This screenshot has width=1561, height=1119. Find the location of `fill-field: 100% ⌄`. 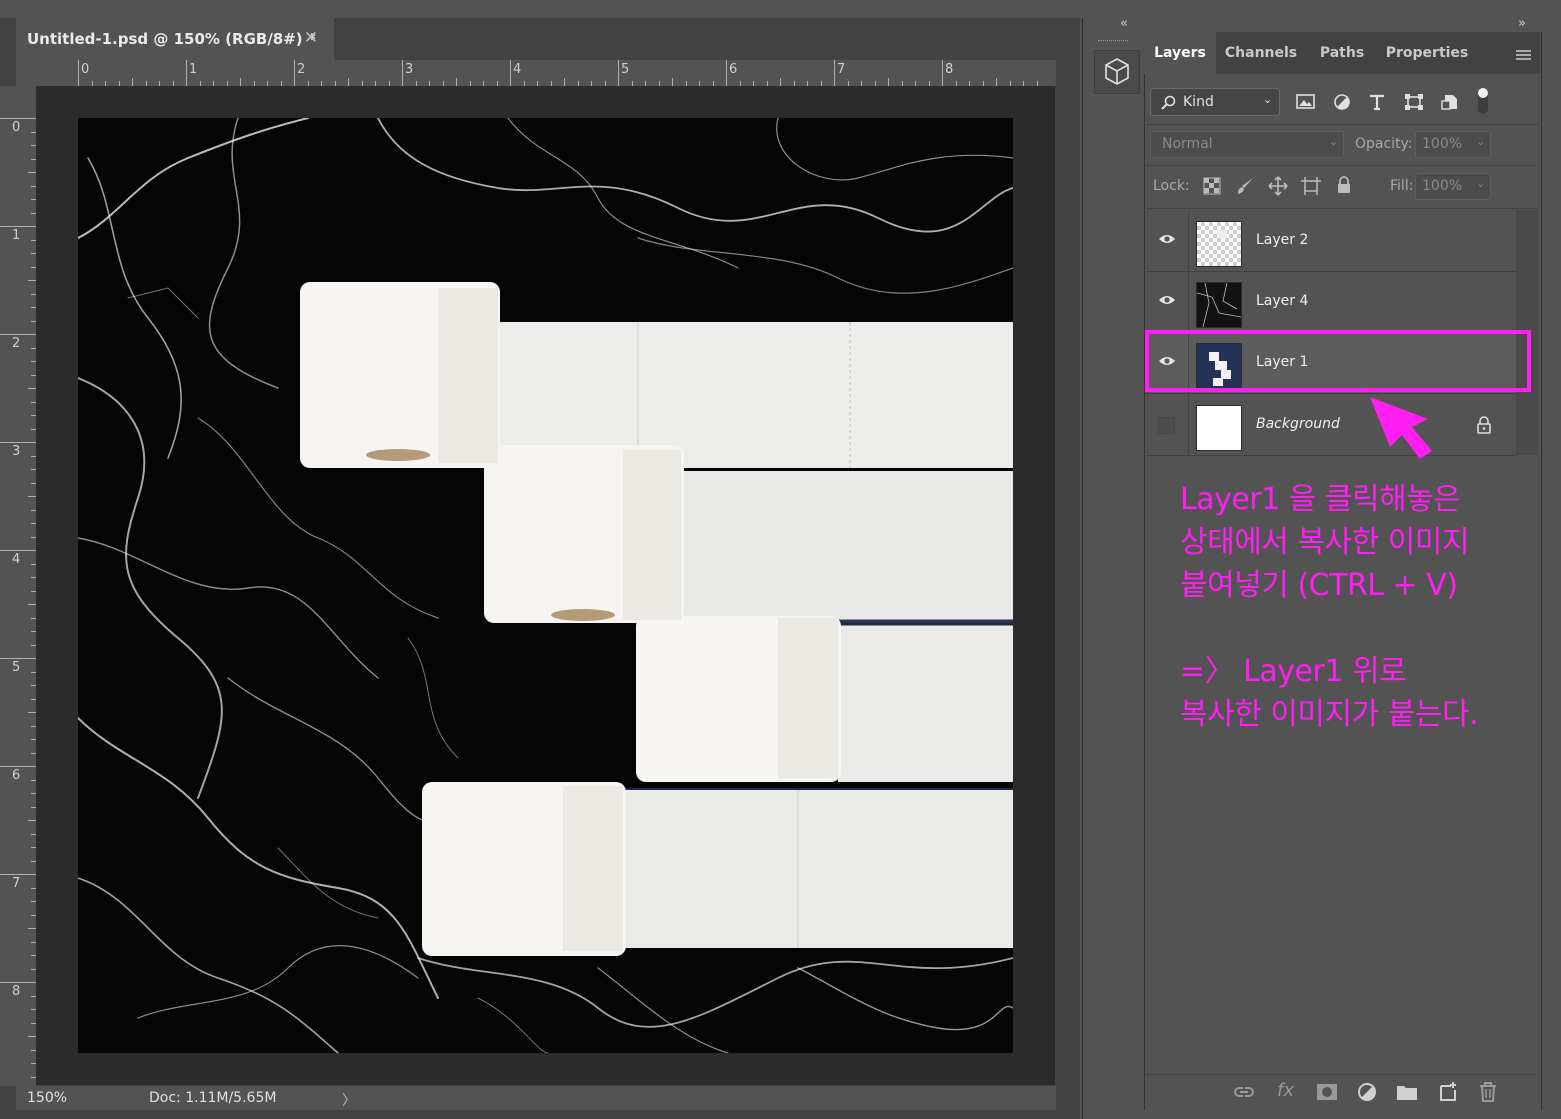

fill-field: 100% ⌄ is located at coordinates (1453, 186).